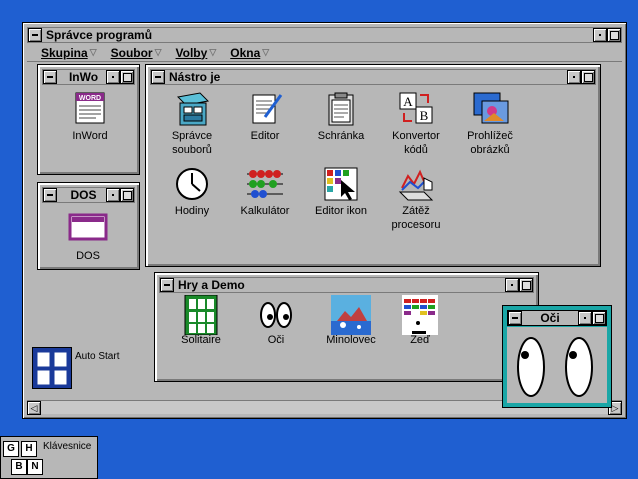 The height and width of the screenshot is (479, 638). What do you see at coordinates (192, 184) in the screenshot?
I see `clock-icon` at bounding box center [192, 184].